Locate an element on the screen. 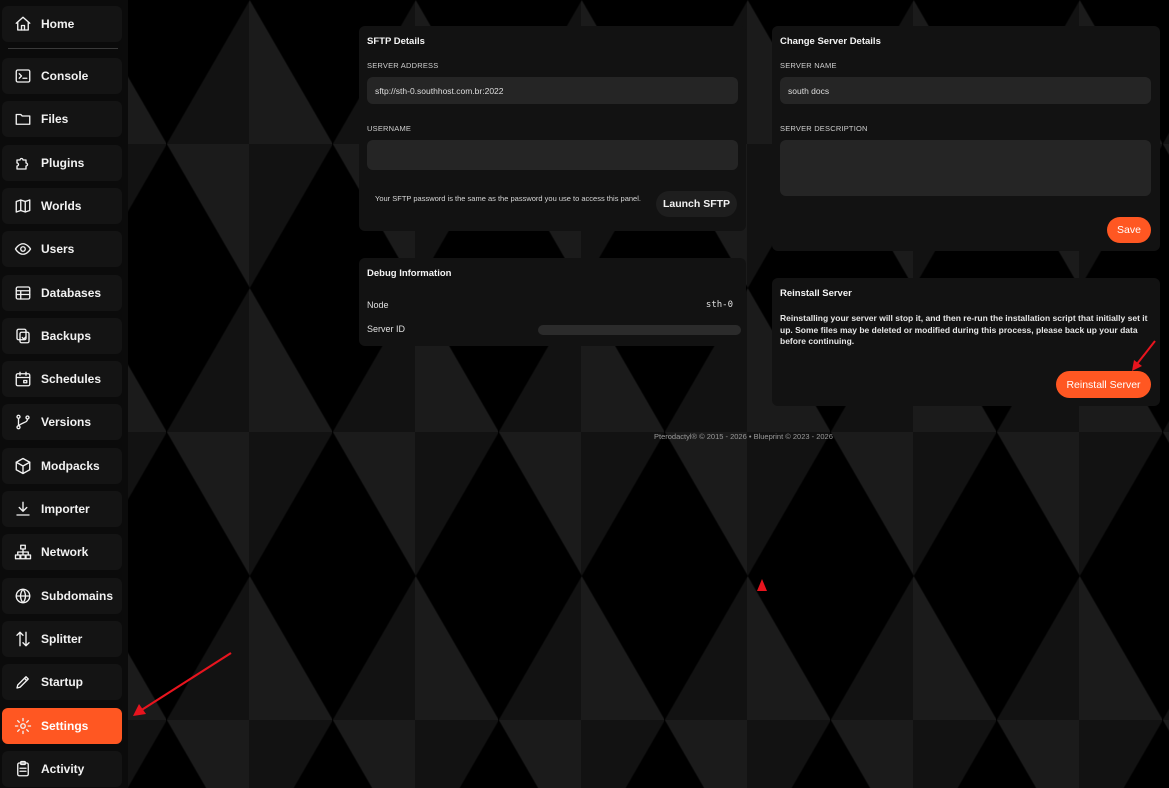  sidebar-item-label: Network is located at coordinates (65, 552).